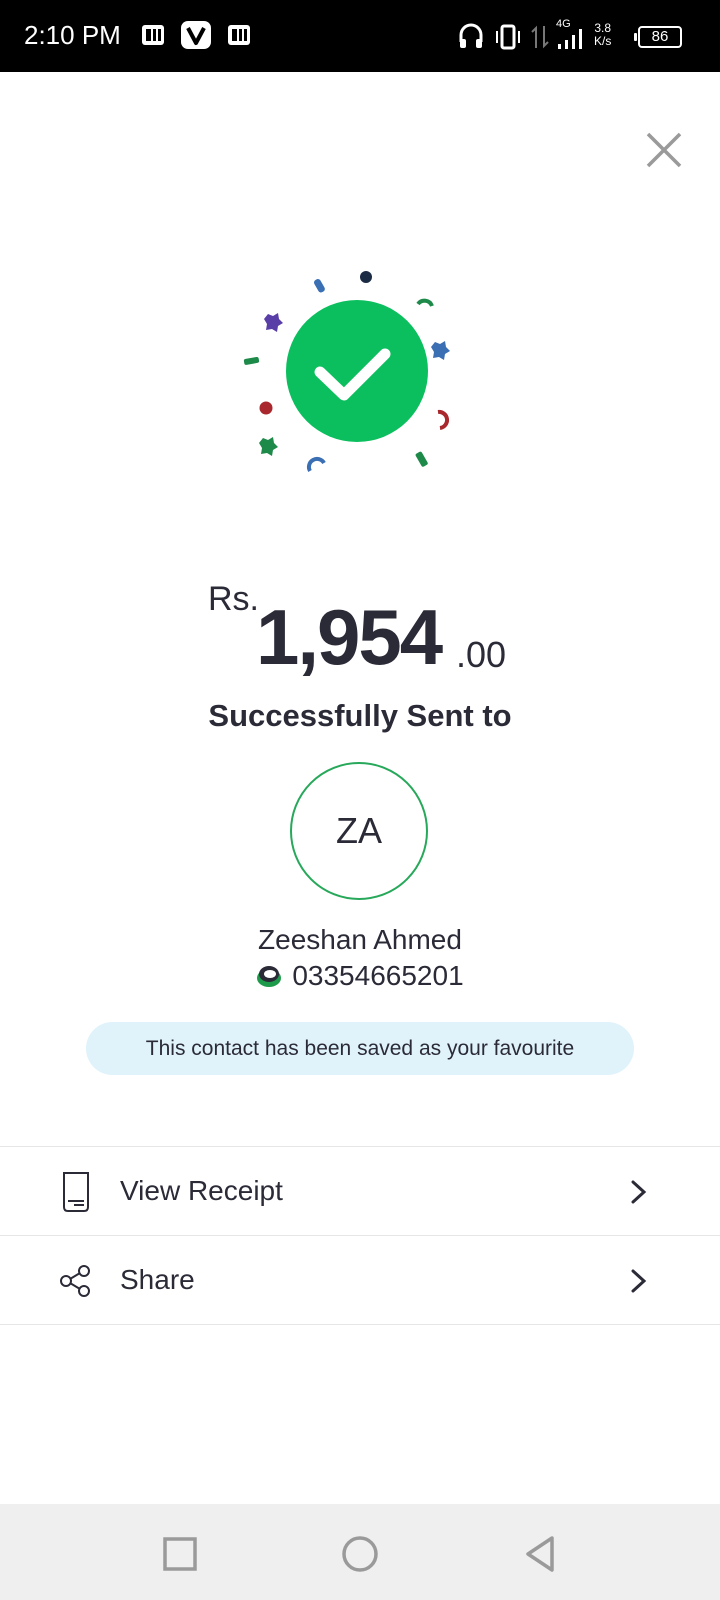  I want to click on system-nav-bar, so click(360, 1552).